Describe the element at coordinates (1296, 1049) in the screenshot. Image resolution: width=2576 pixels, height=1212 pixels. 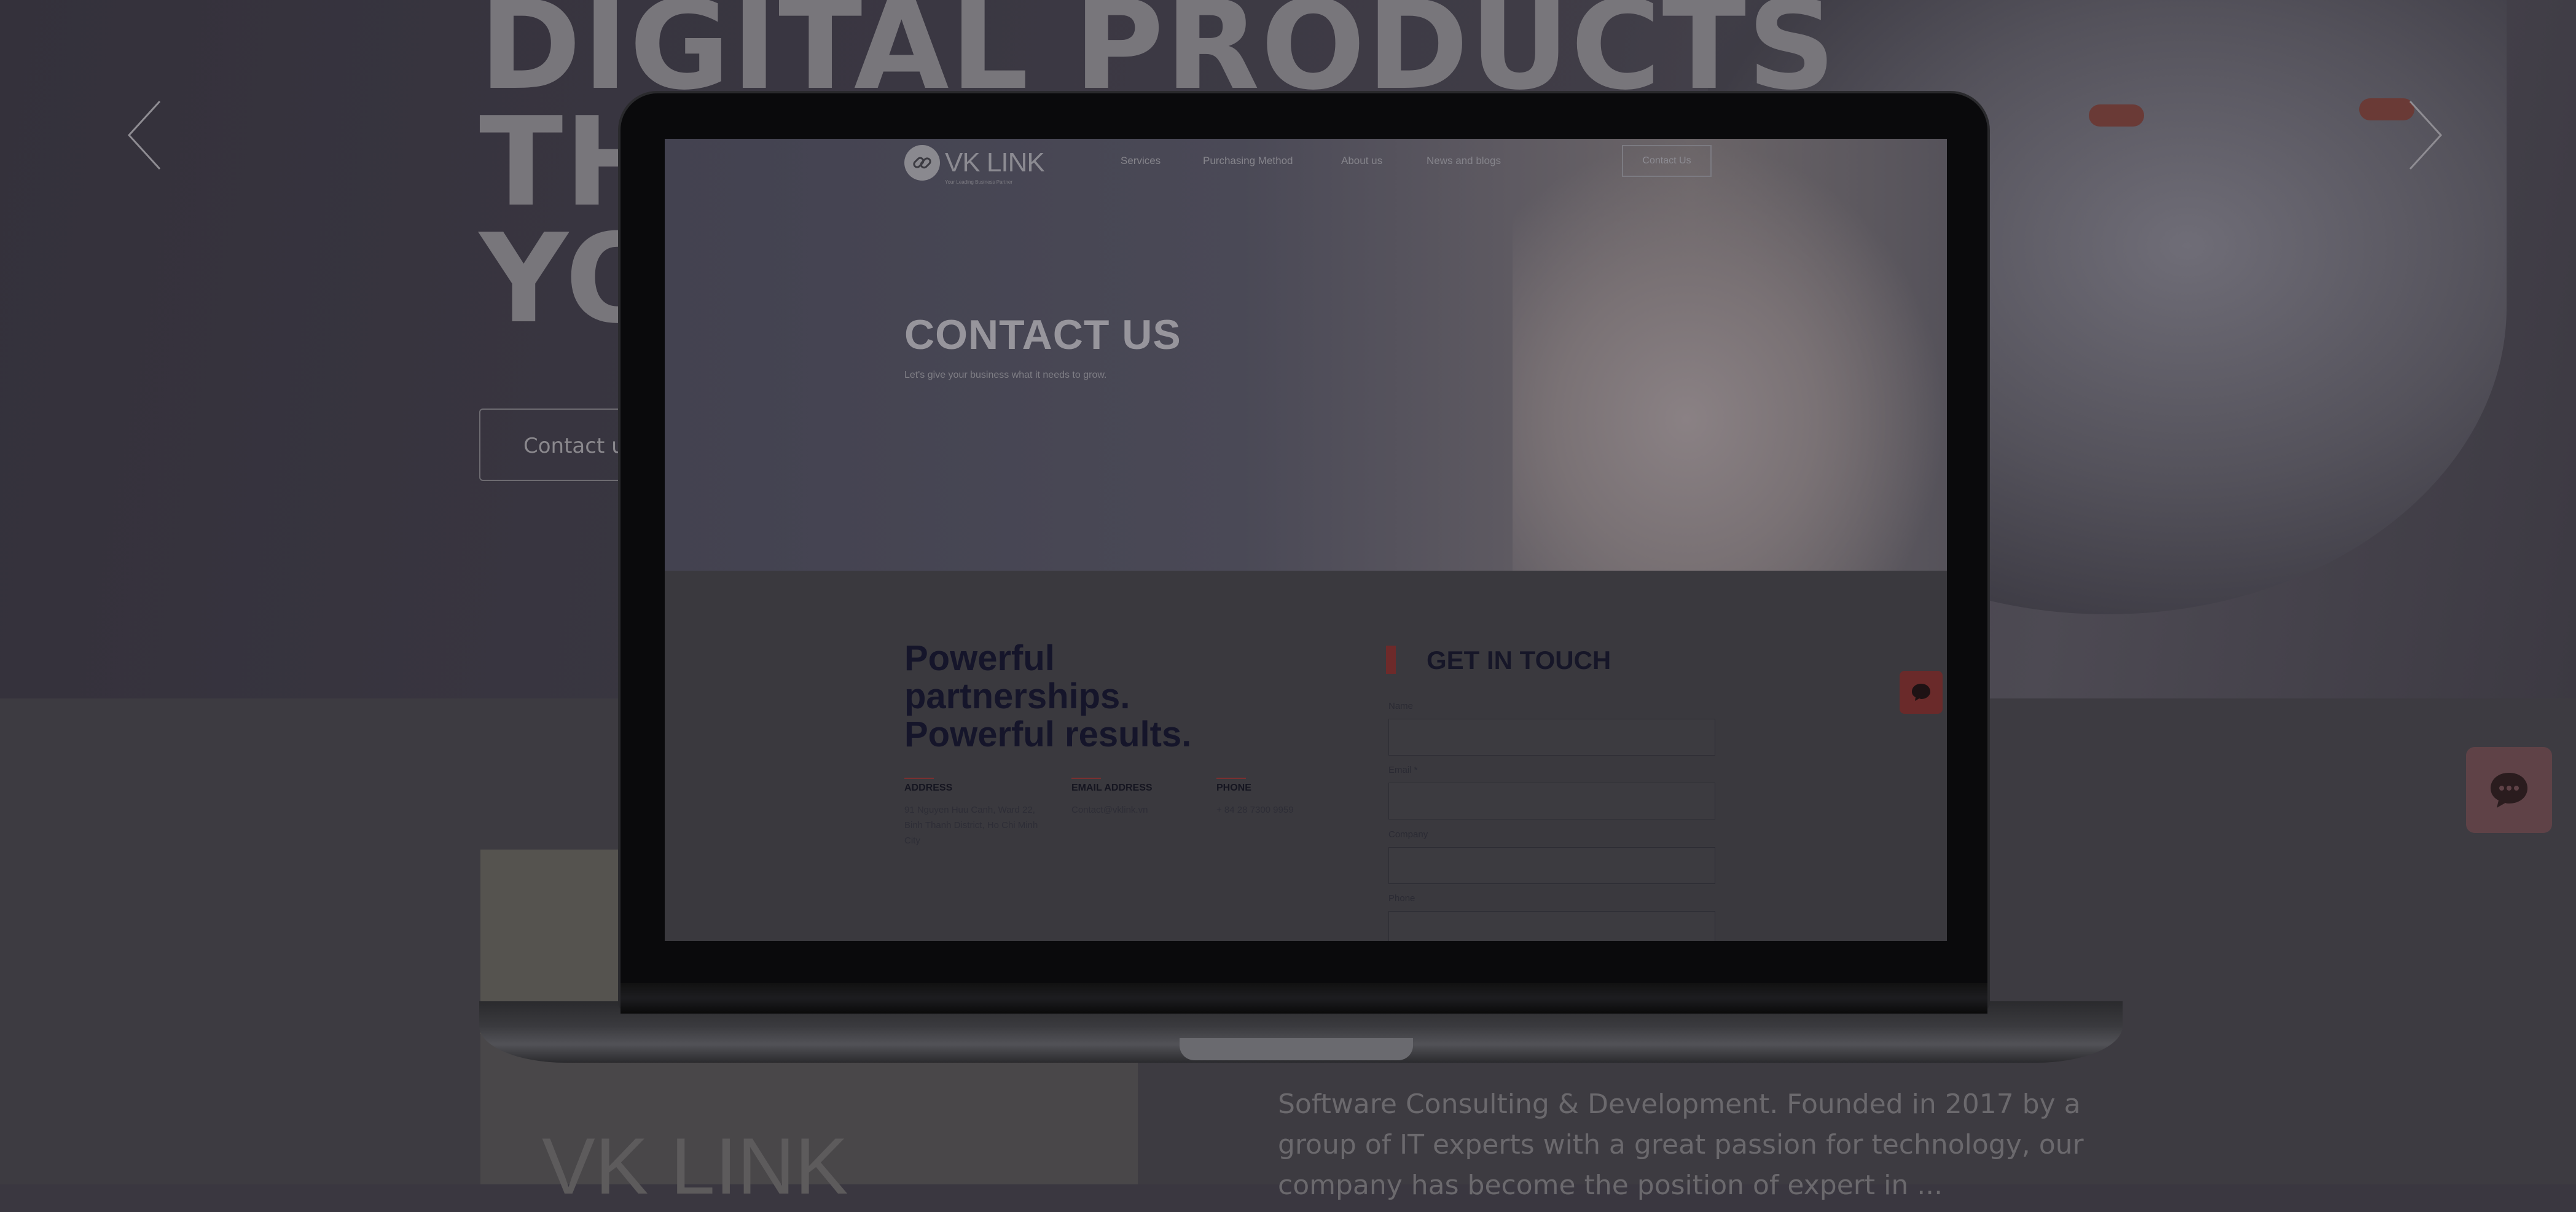
I see `laptop-notch` at that location.